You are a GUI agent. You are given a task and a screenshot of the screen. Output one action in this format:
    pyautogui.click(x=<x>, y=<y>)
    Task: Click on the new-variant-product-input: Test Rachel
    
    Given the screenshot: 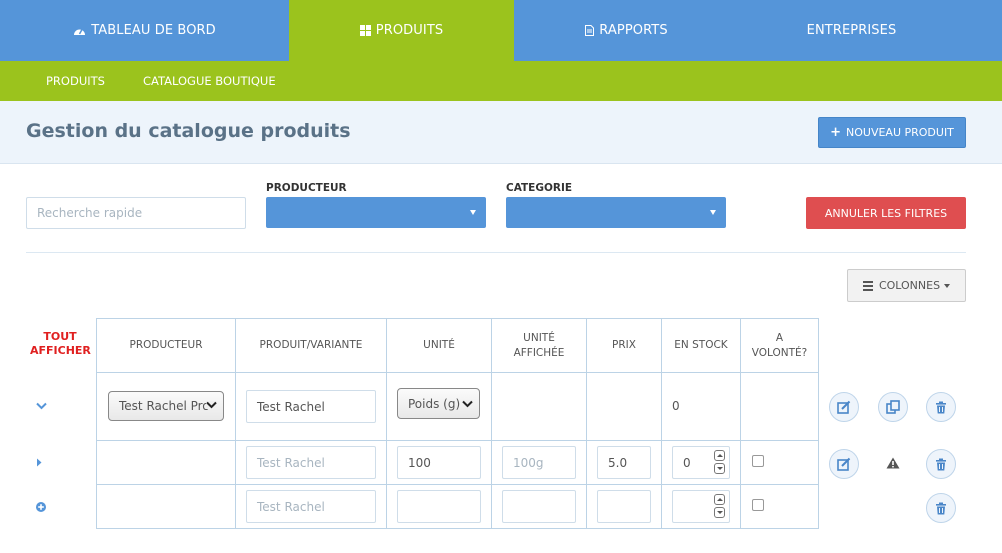 What is the action you would take?
    pyautogui.click(x=311, y=506)
    